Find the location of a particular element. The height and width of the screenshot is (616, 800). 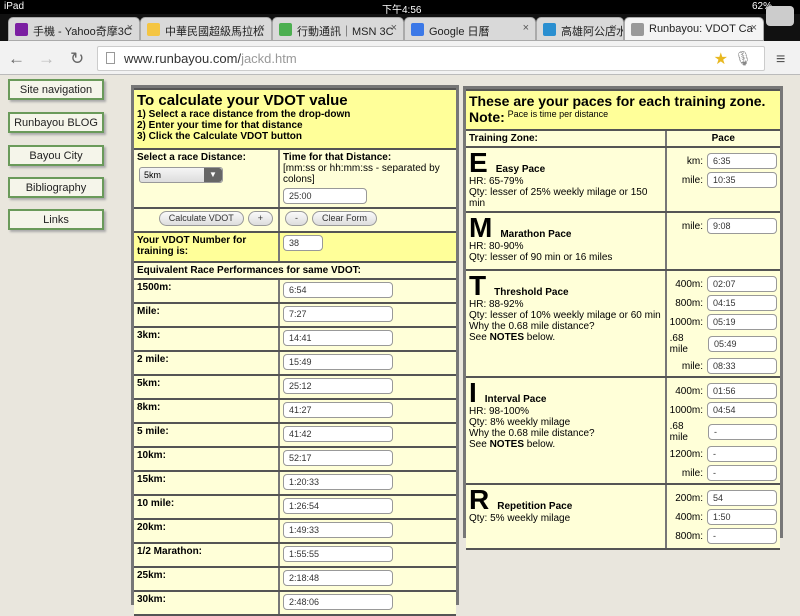

race-time-output: 1:55:55 is located at coordinates (338, 554).